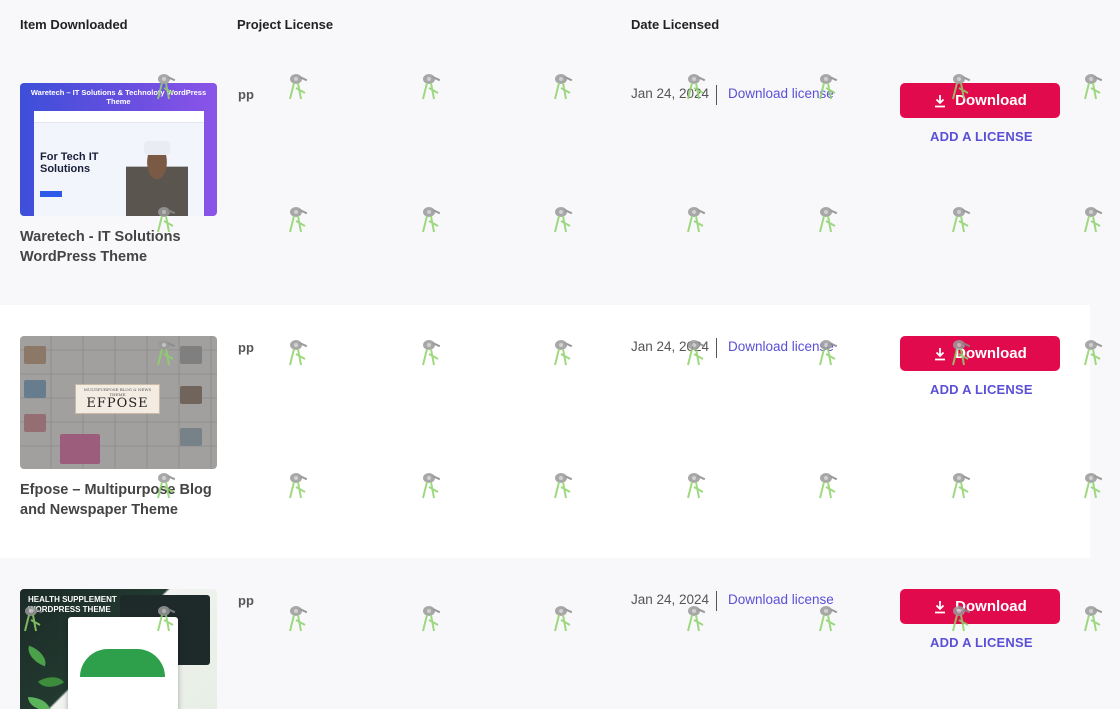 The height and width of the screenshot is (709, 1120). Describe the element at coordinates (72, 604) in the screenshot. I see `thumbnail-heading: HEALTH SUPPLEMENT WORDPRESS THEME` at that location.